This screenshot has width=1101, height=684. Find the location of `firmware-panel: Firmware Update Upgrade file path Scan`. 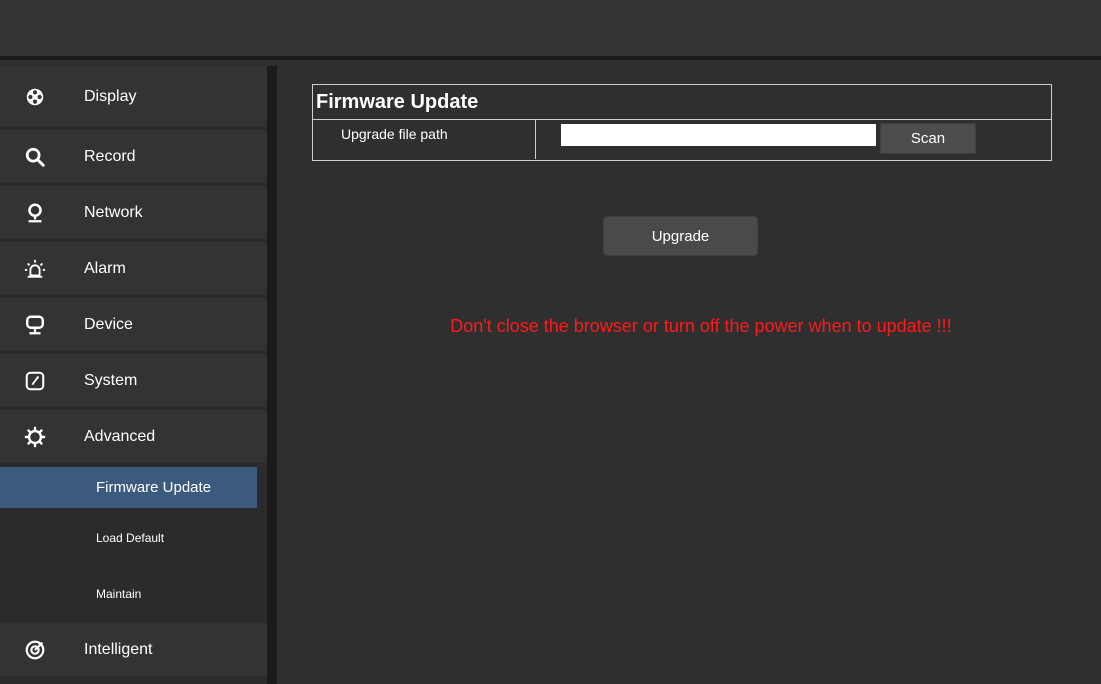

firmware-panel: Firmware Update Upgrade file path Scan is located at coordinates (682, 122).